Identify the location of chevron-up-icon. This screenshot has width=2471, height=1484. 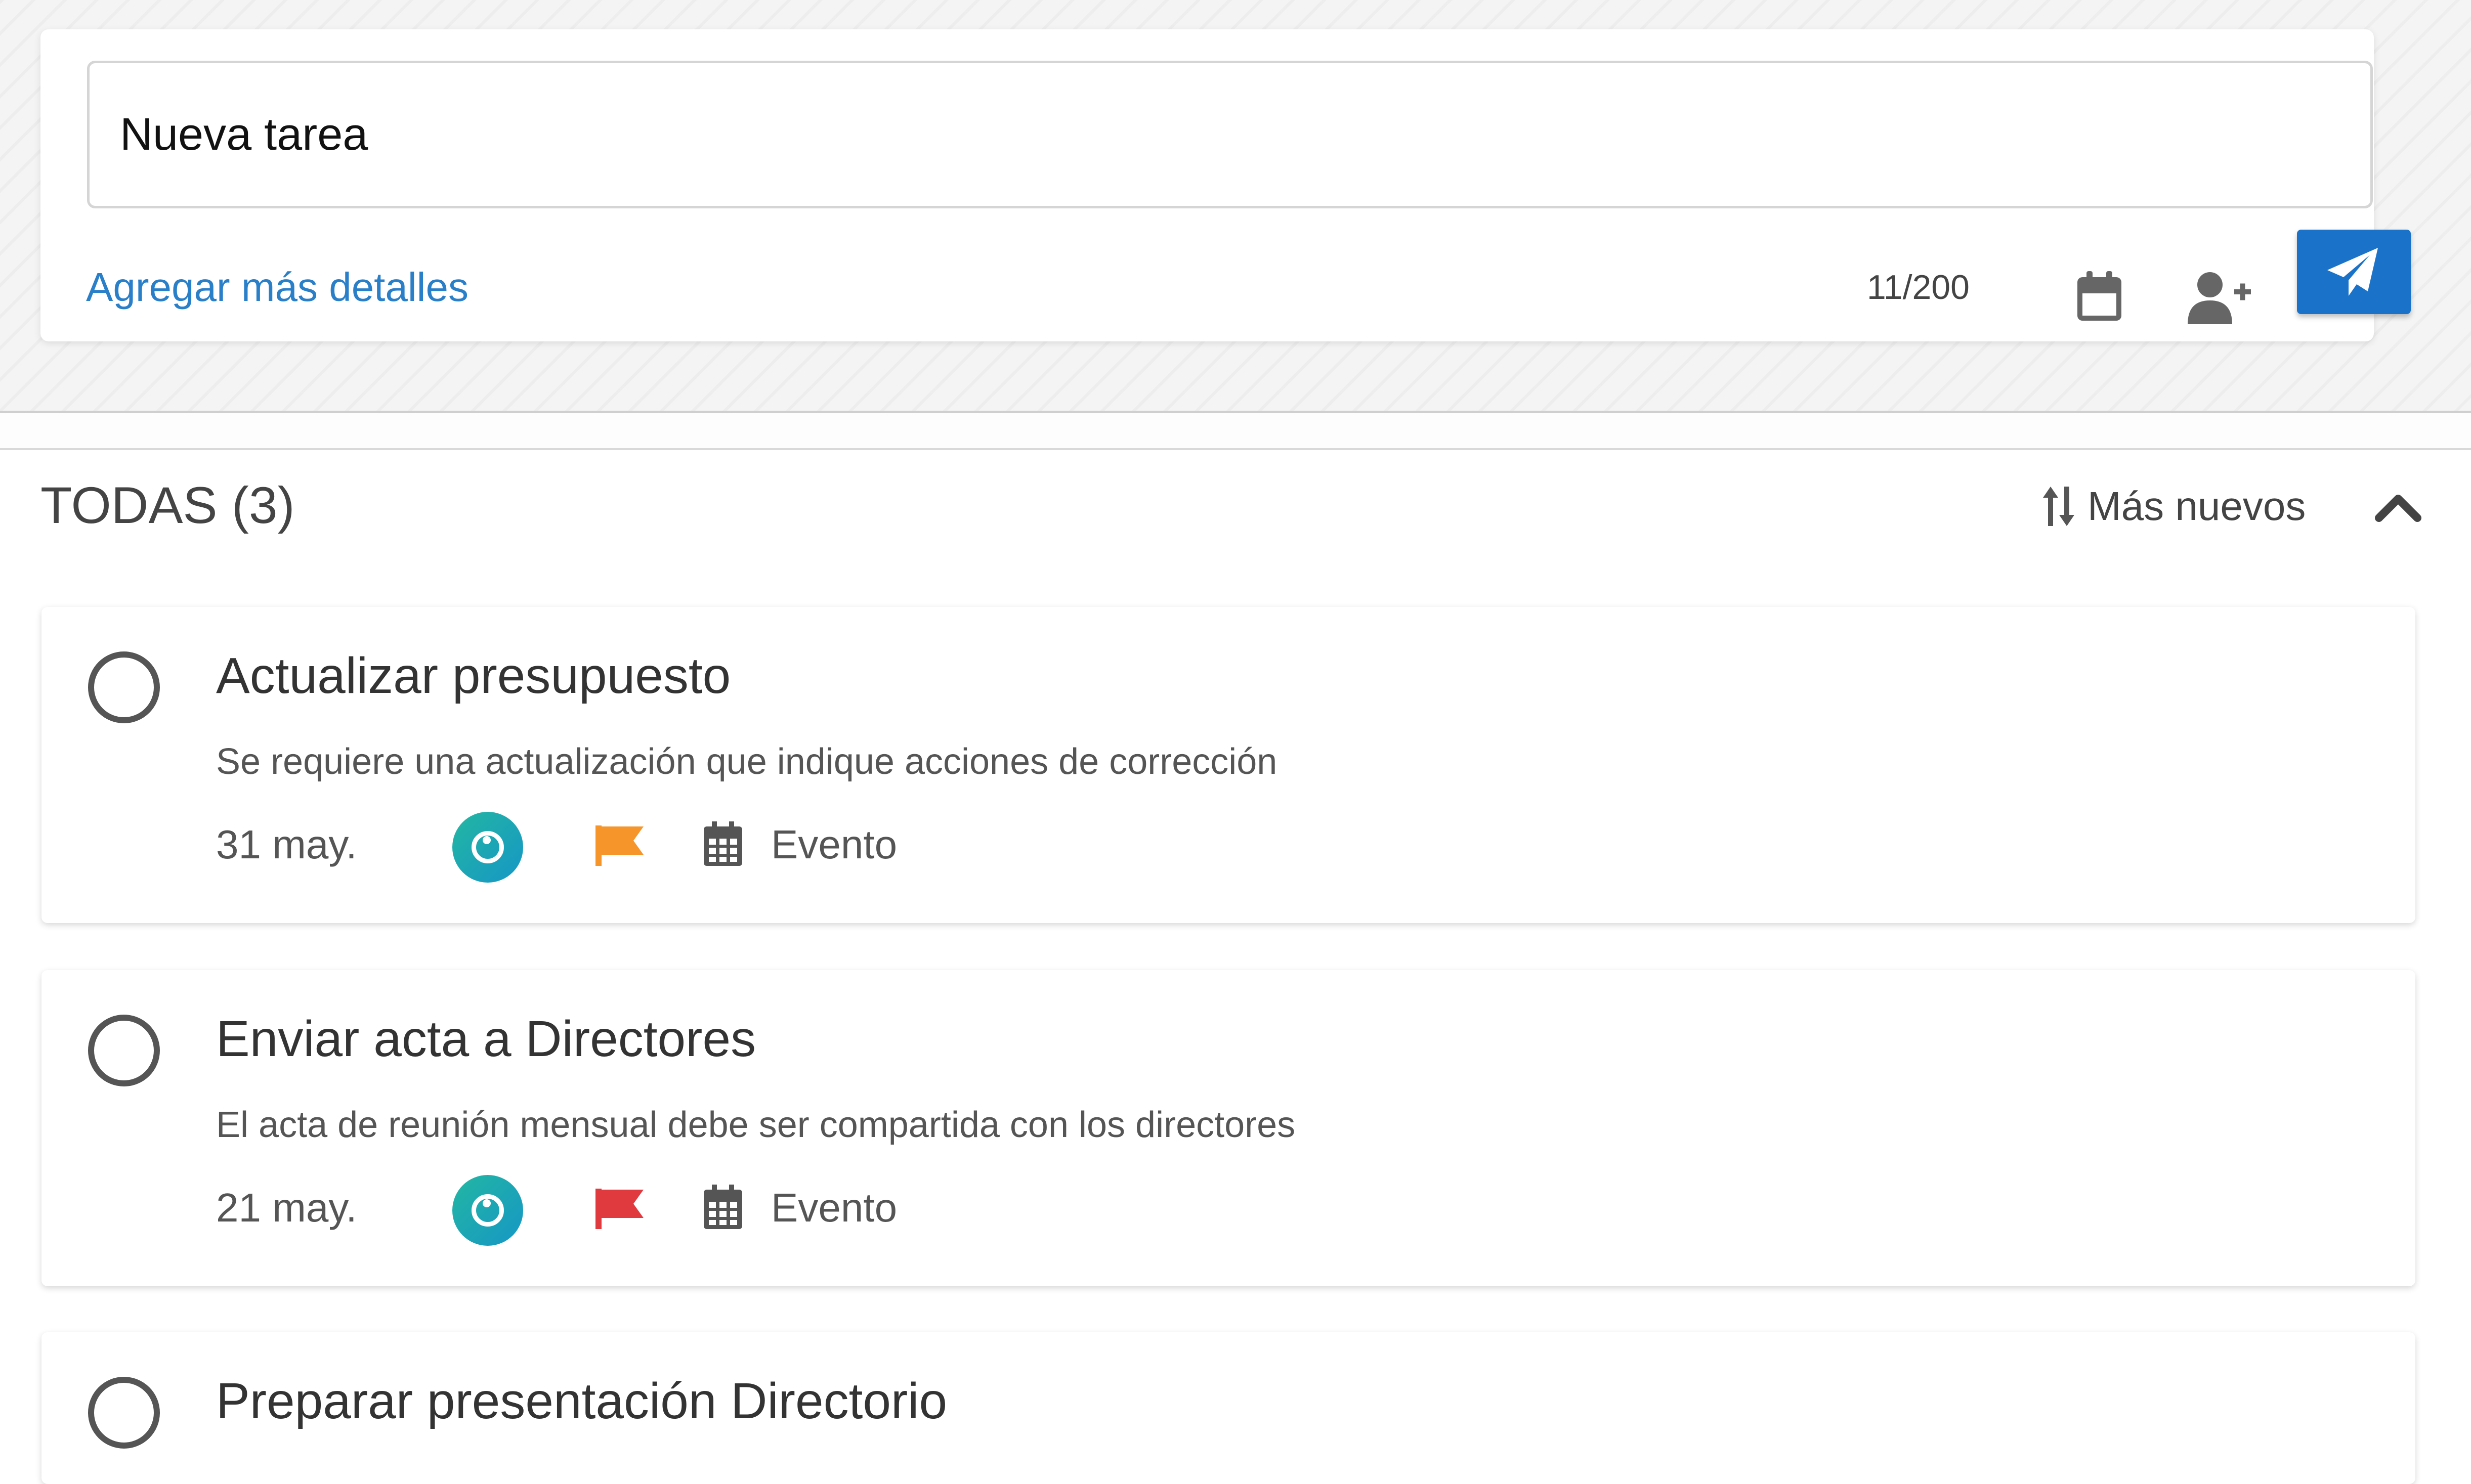
(2398, 508).